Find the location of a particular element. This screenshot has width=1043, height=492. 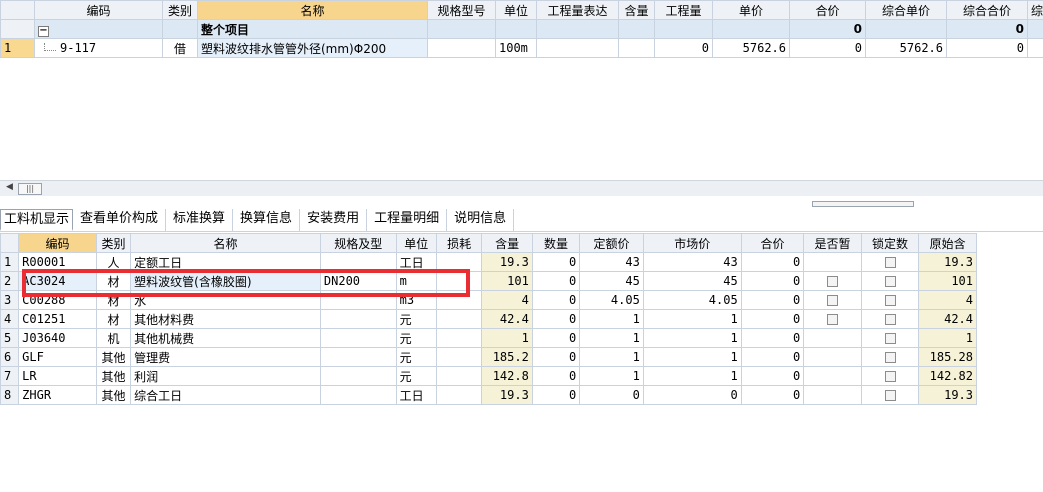

comprehensive-total-cell: 0 is located at coordinates (987, 48).